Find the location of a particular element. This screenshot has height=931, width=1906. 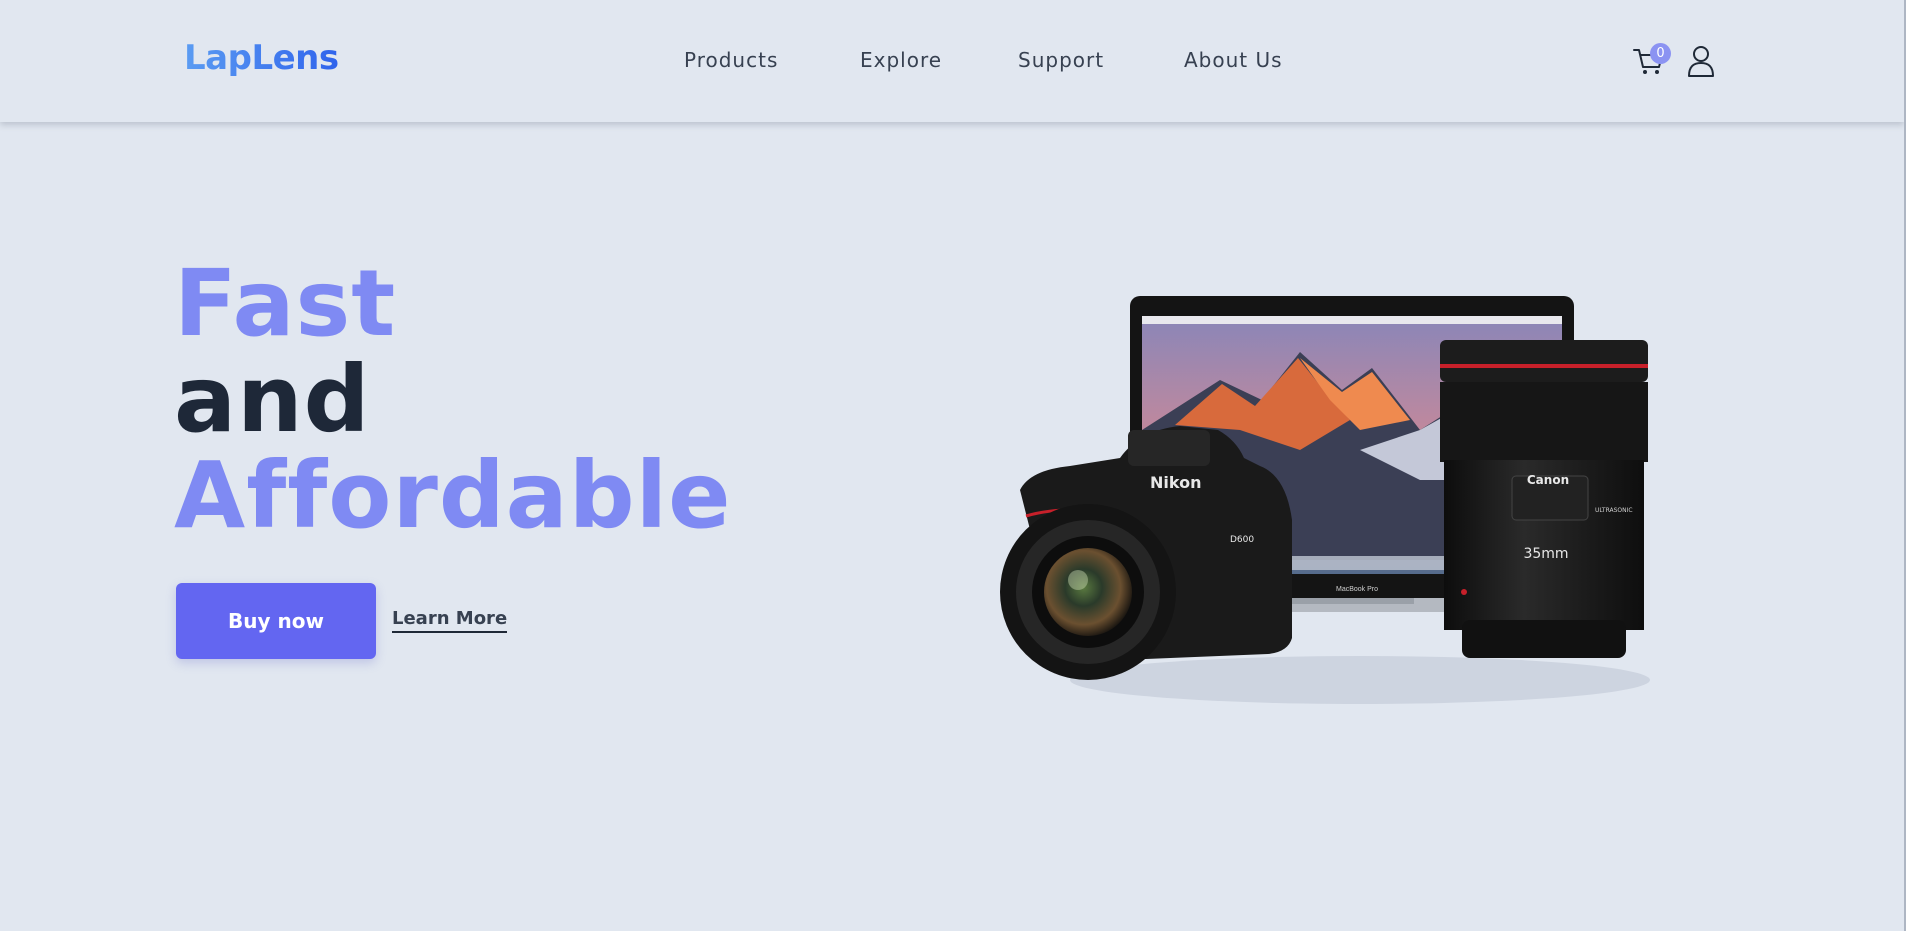

buy-now-button: Buy now is located at coordinates (276, 621).